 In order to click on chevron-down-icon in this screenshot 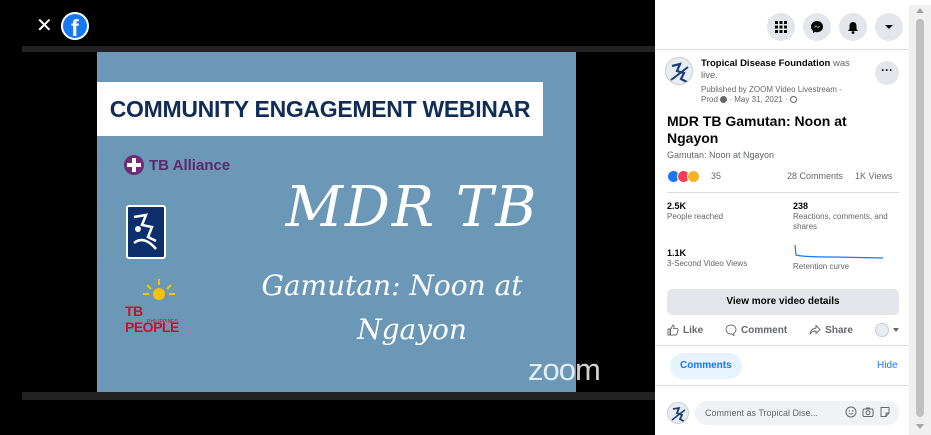, I will do `click(895, 330)`.